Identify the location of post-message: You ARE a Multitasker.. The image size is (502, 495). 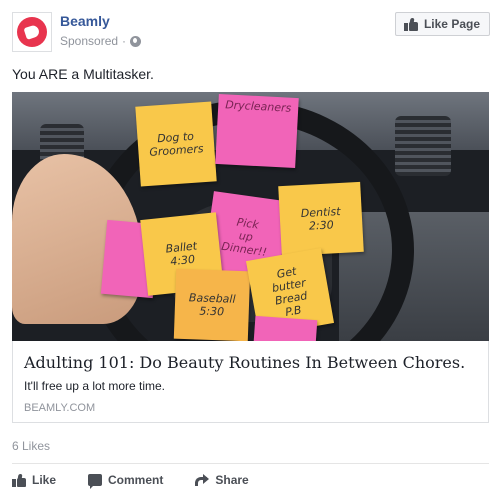
(83, 74).